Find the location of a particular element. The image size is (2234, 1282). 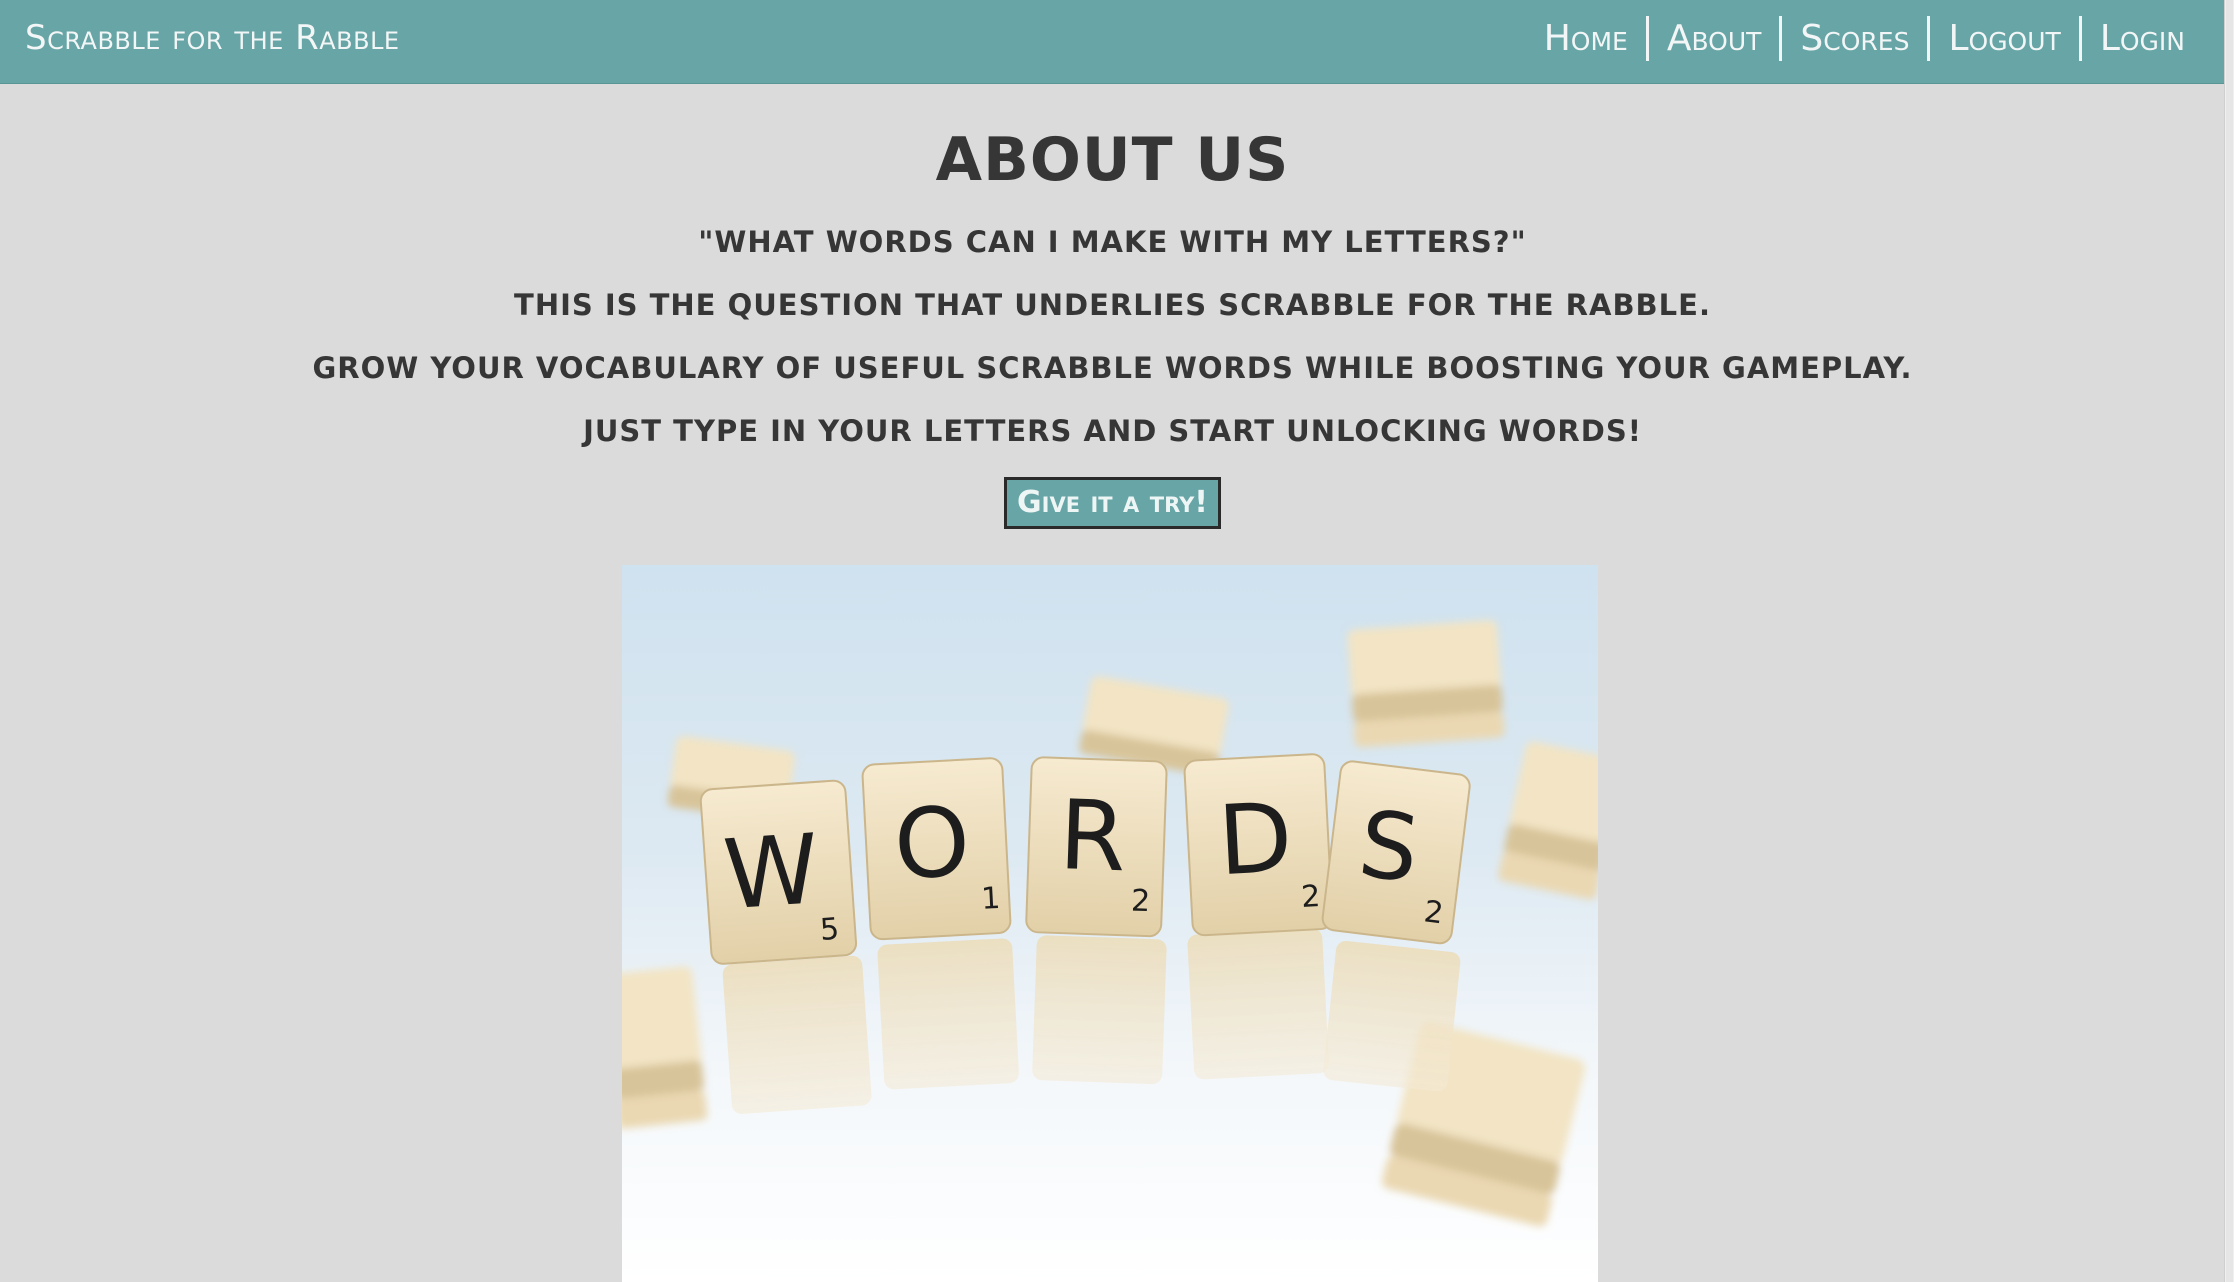

tile-o: O 1 is located at coordinates (936, 849).